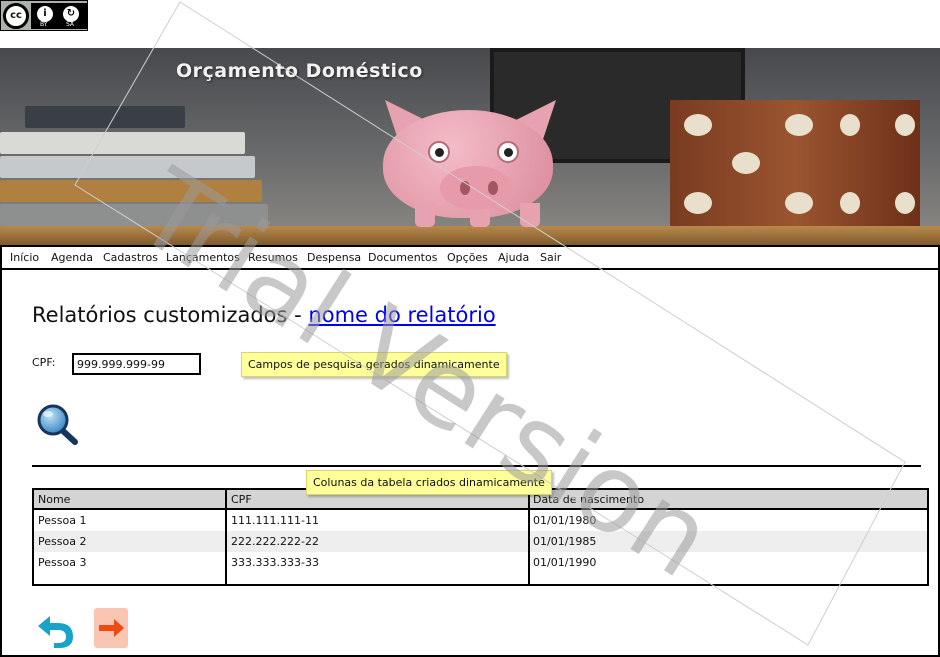  Describe the element at coordinates (24, 257) in the screenshot. I see `menu-item-inicio: Início` at that location.